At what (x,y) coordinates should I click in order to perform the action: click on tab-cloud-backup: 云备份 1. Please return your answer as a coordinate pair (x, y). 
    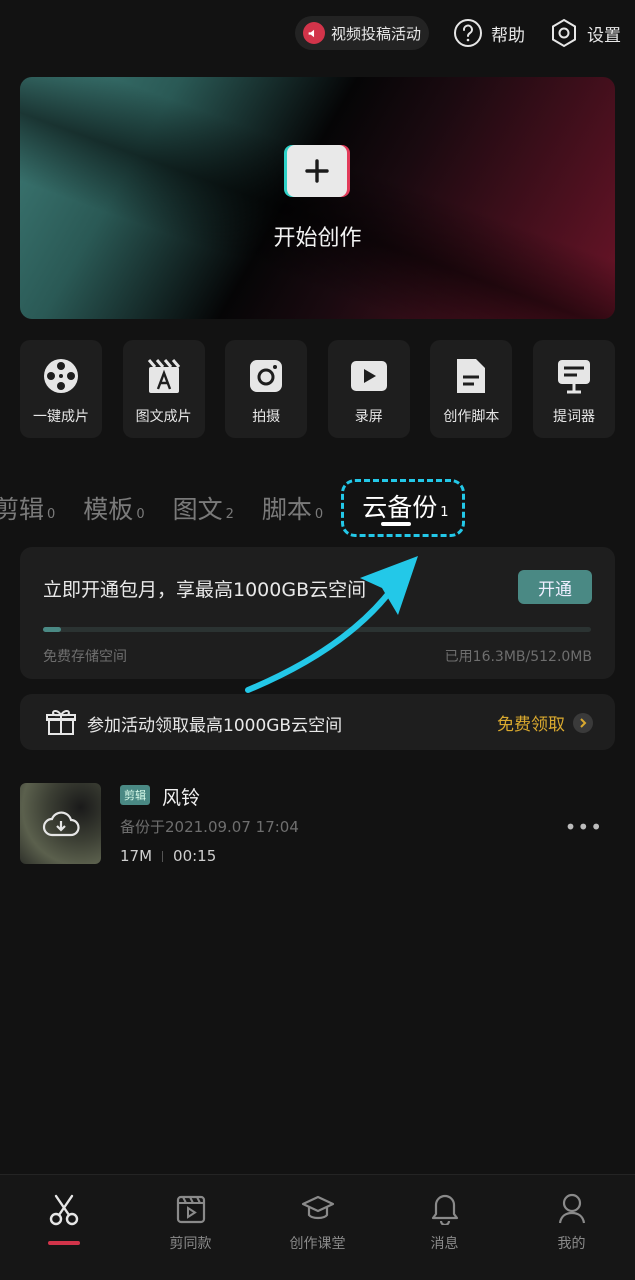
    Looking at the image, I should click on (403, 508).